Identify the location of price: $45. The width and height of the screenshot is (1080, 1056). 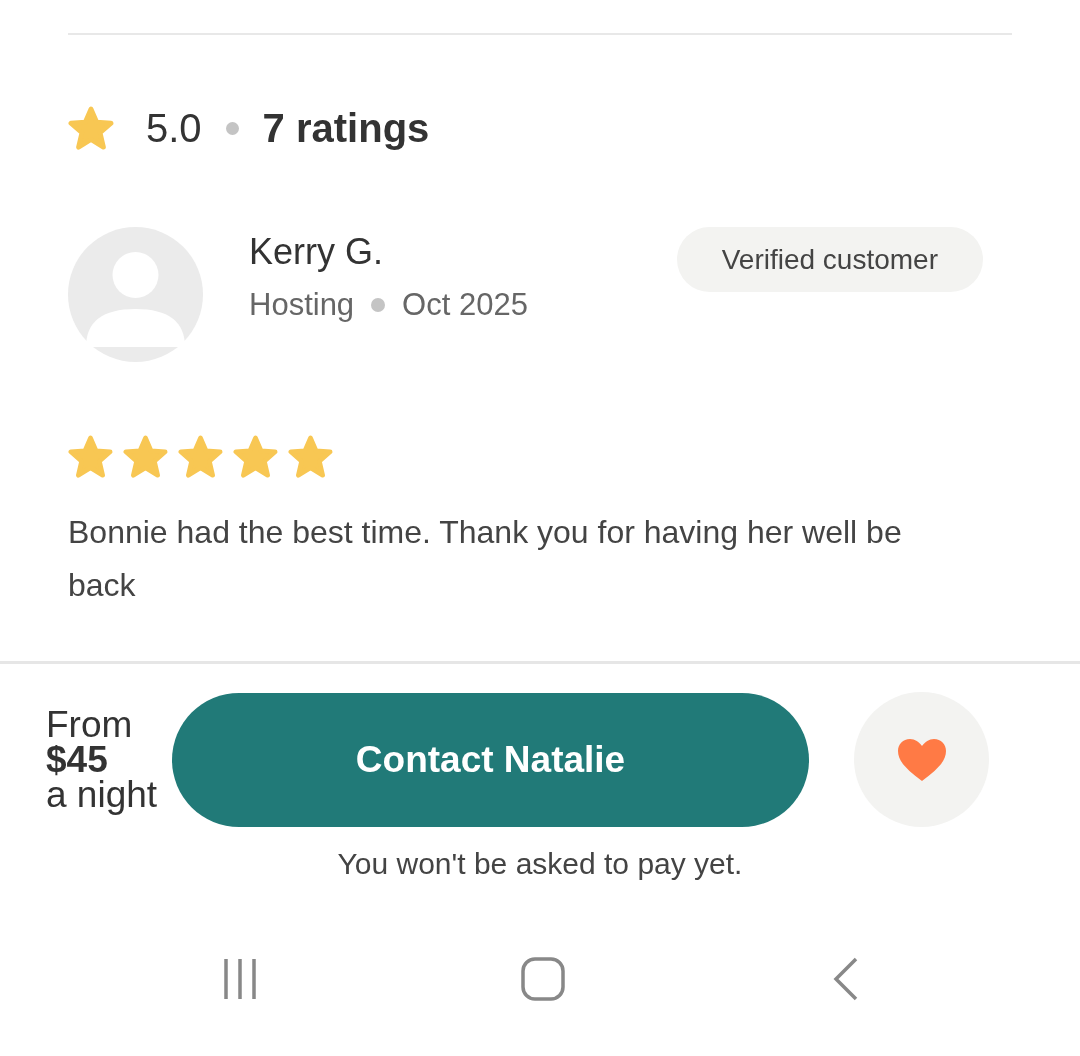
(77, 759).